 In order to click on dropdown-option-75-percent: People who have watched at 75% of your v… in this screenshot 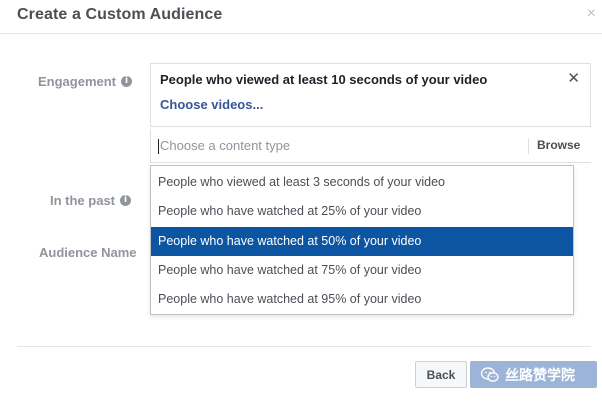, I will do `click(362, 270)`.